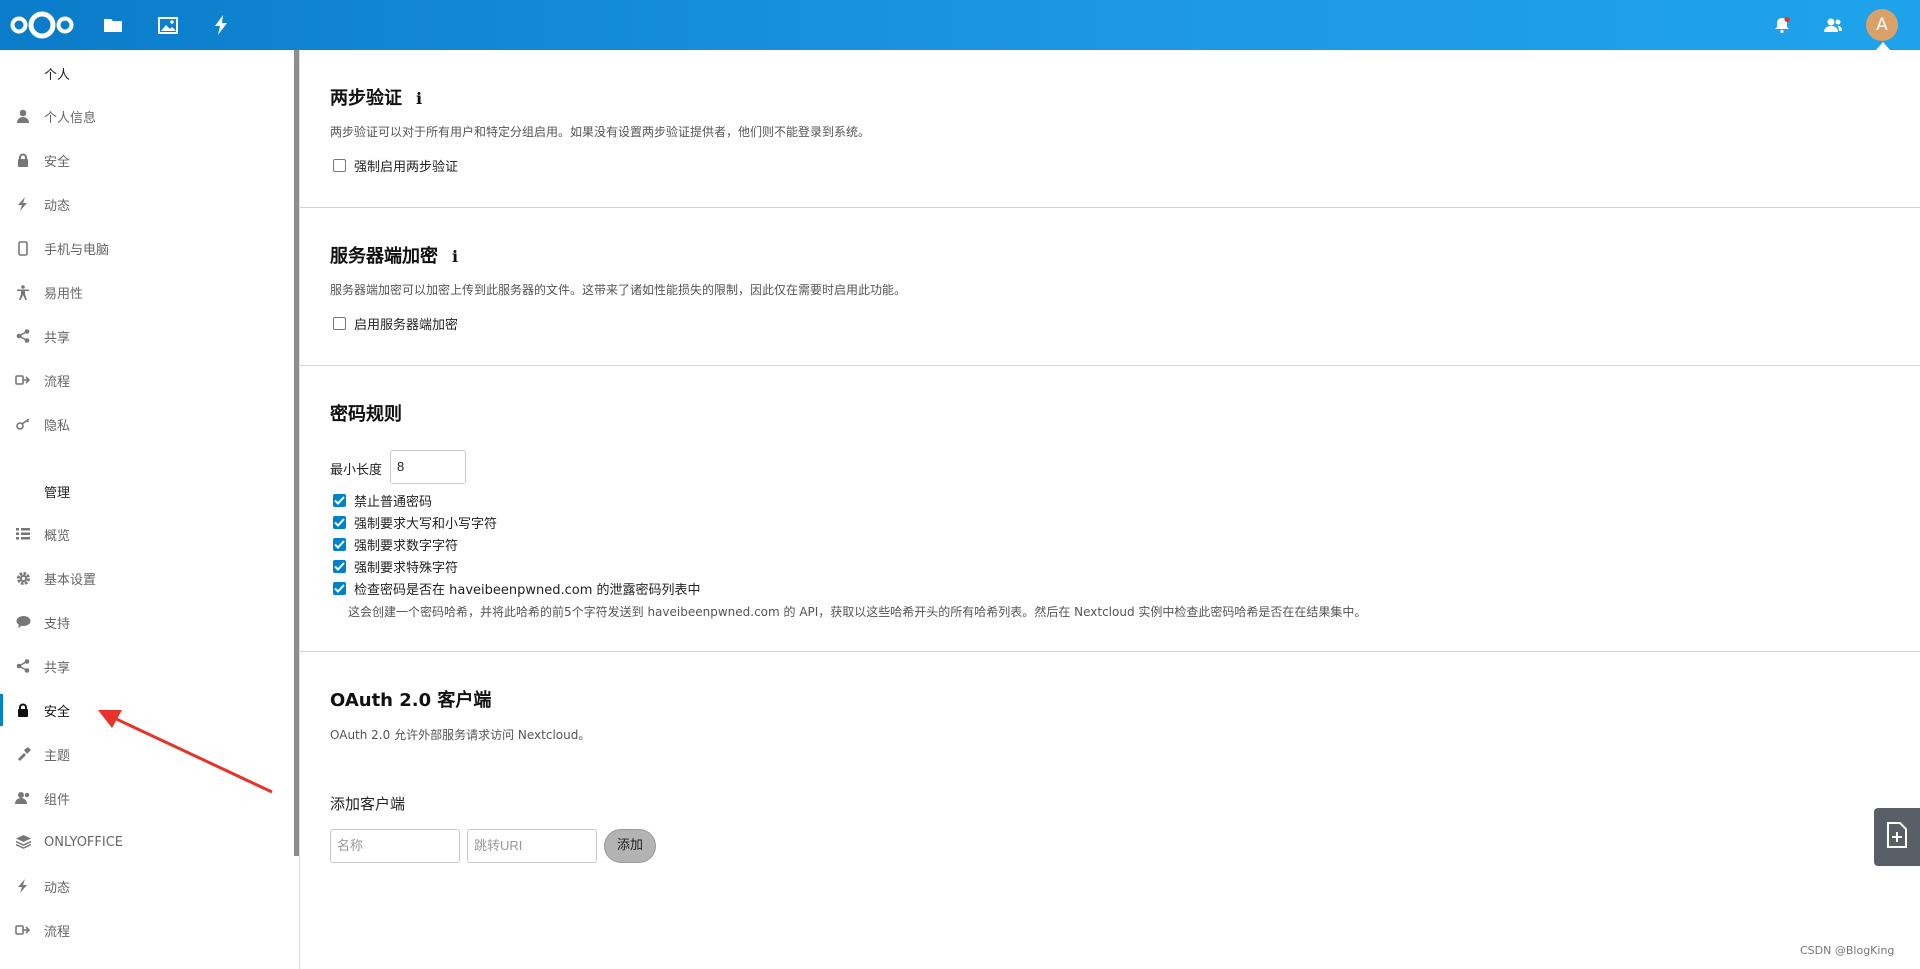 The image size is (1920, 969). I want to click on sidebar-item-label: 手机与电脑, so click(77, 250).